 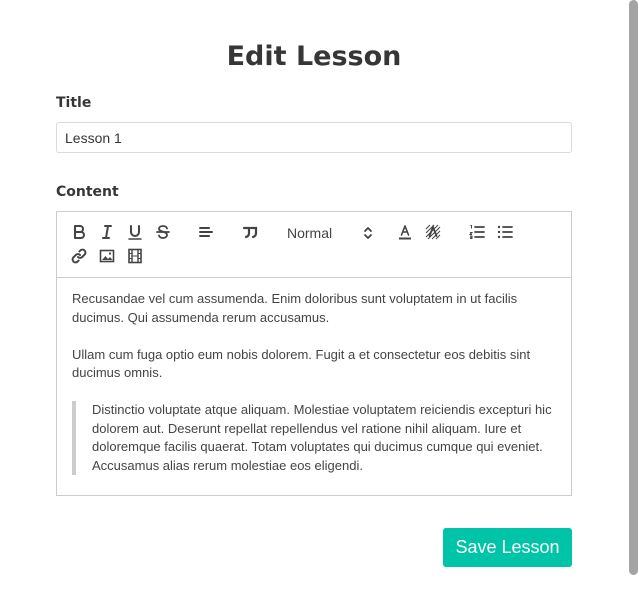 I want to click on scrollbar, so click(x=633, y=295).